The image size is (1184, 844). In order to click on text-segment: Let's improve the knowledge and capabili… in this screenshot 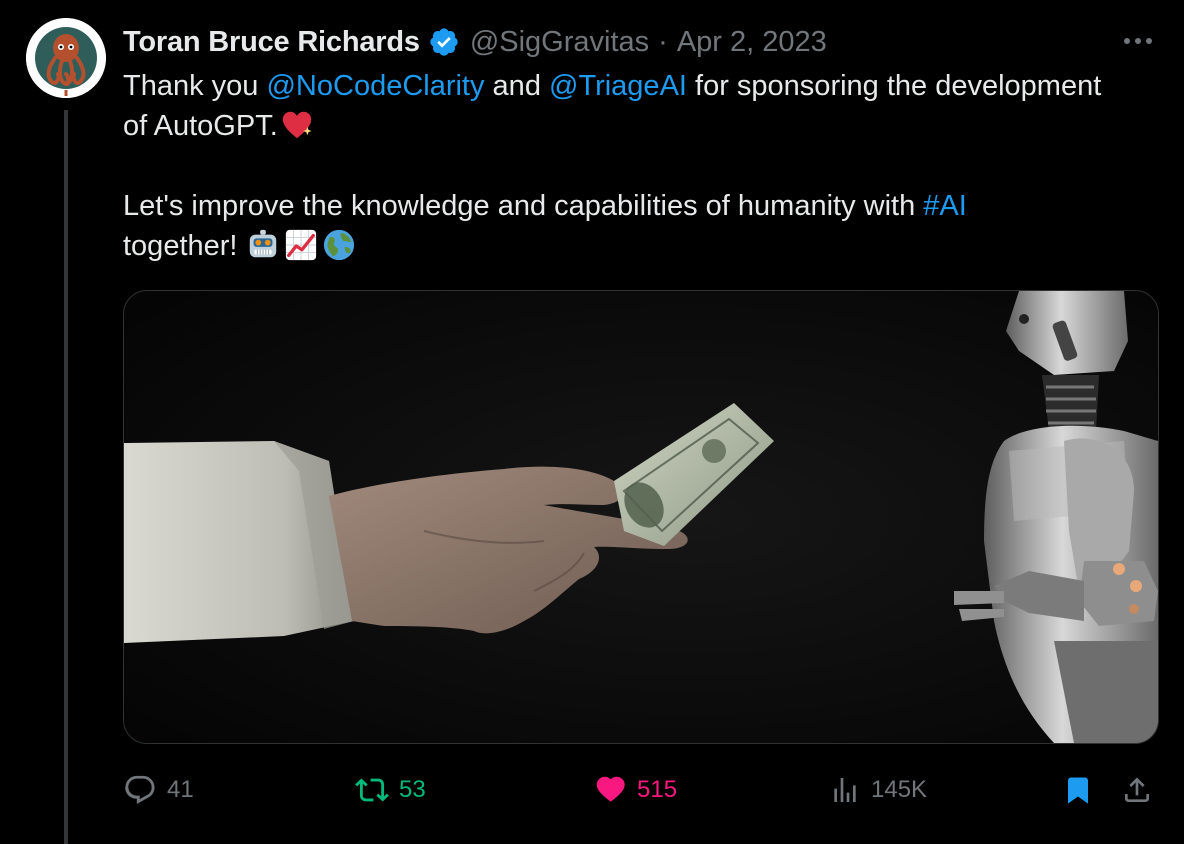, I will do `click(523, 206)`.